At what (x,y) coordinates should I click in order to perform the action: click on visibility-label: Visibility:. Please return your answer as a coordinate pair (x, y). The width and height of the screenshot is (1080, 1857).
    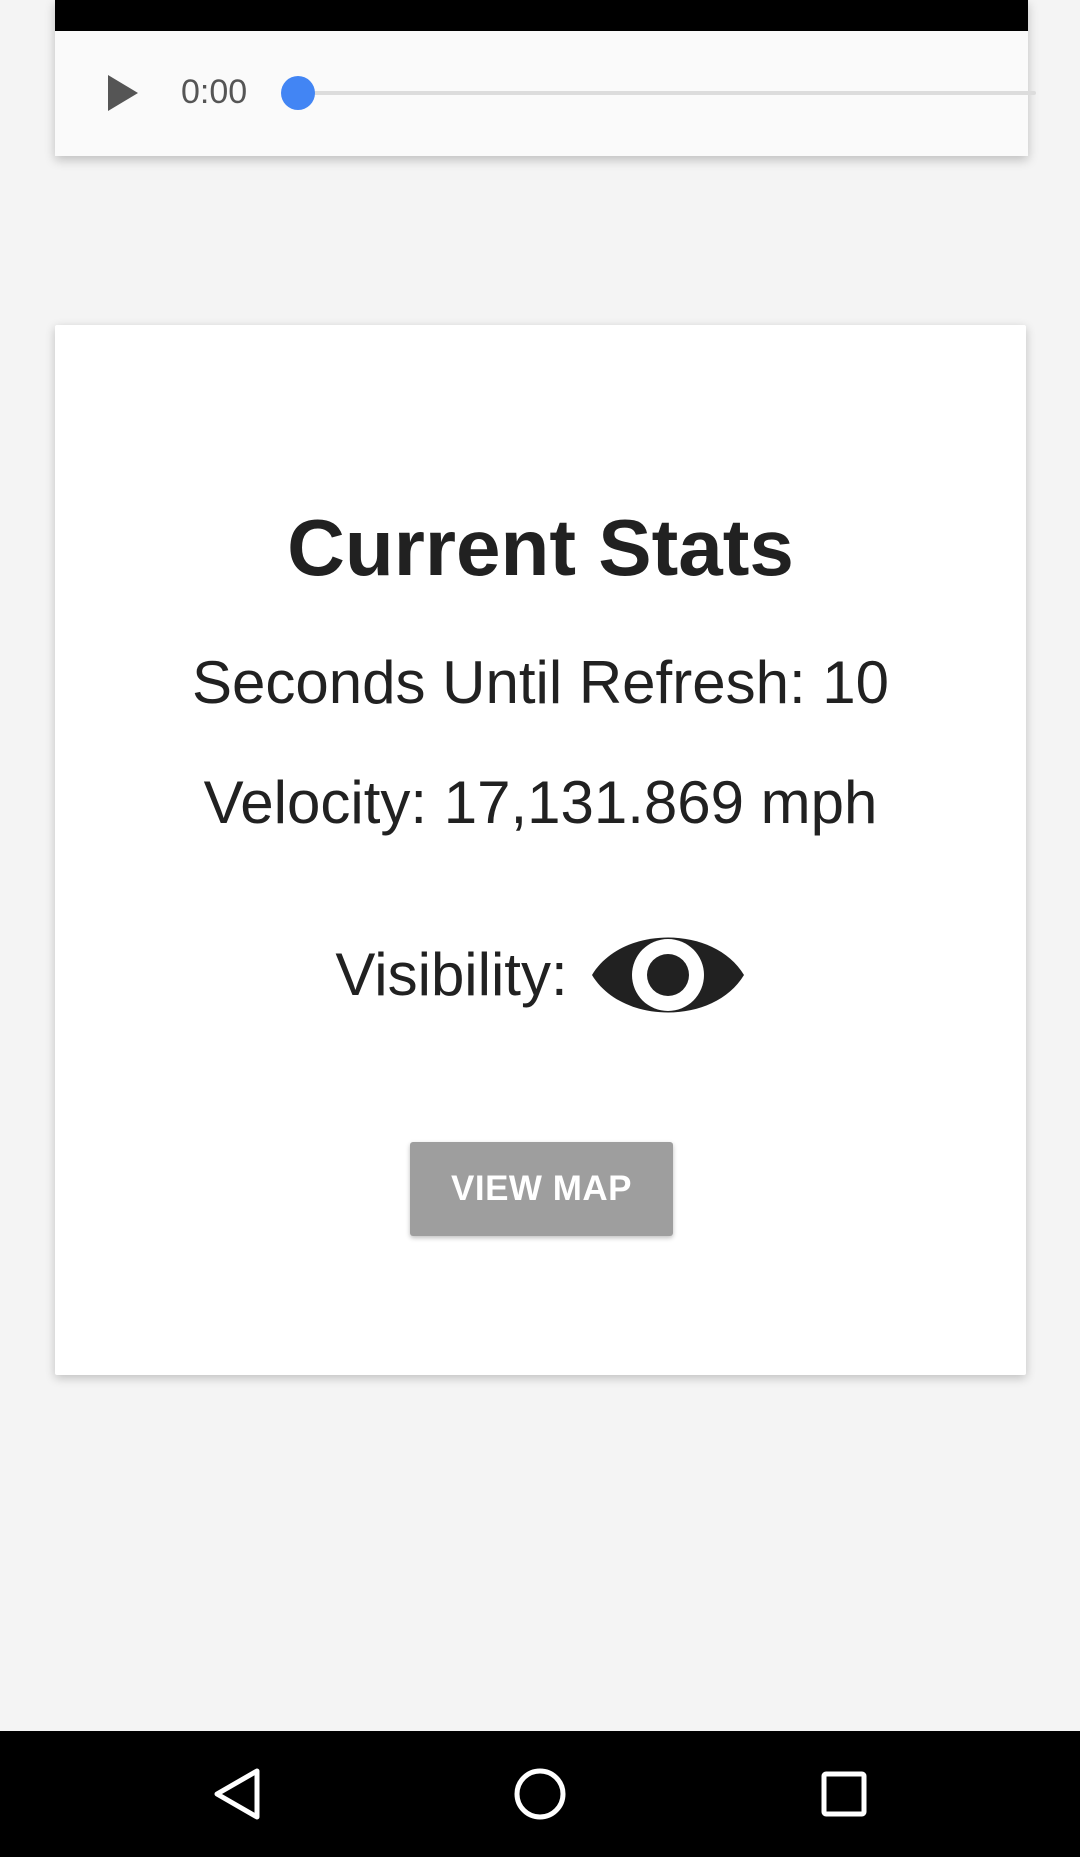
    Looking at the image, I should click on (451, 974).